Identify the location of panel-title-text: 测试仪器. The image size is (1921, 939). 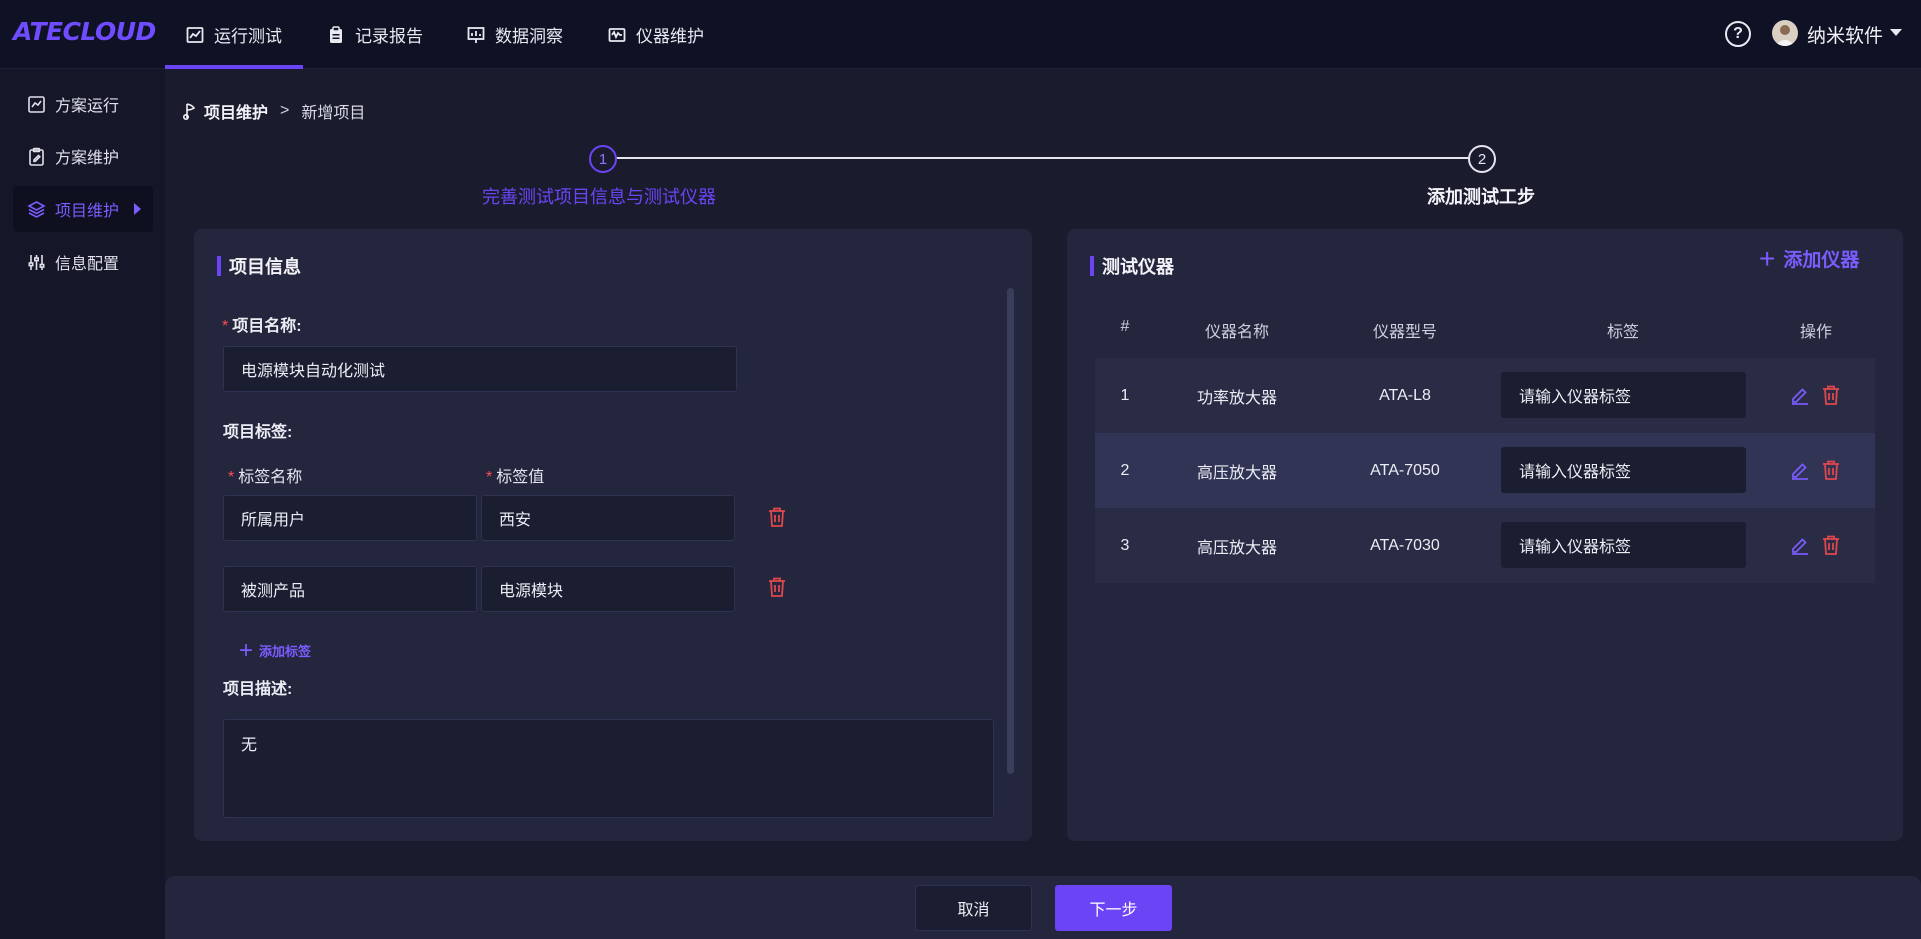
(1138, 267).